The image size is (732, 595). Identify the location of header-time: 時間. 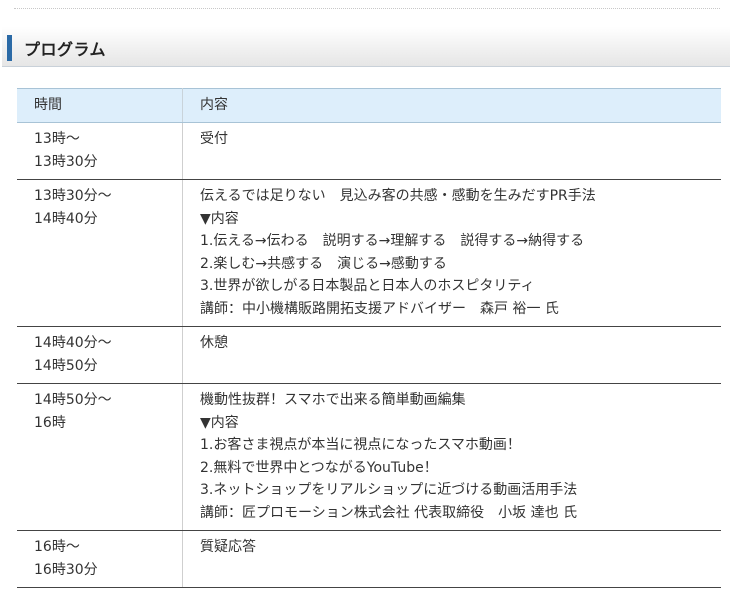
(100, 105).